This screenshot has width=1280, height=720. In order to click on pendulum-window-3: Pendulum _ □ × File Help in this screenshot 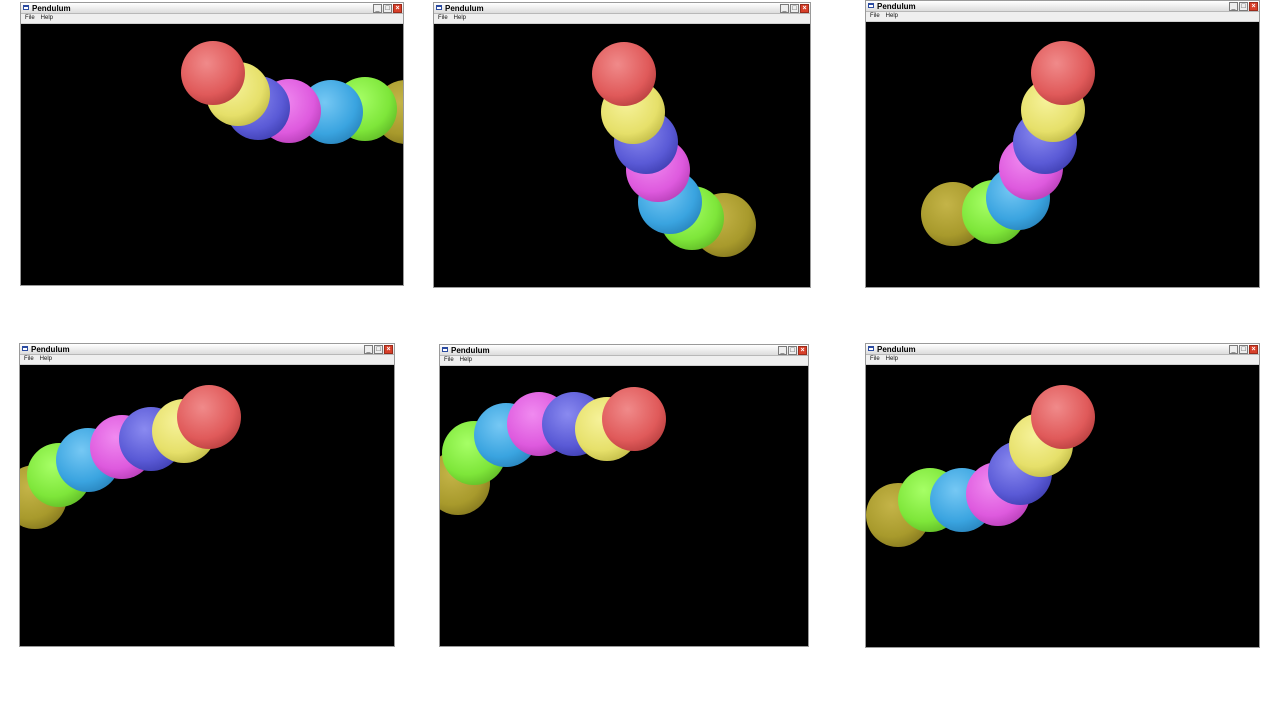, I will do `click(1062, 144)`.